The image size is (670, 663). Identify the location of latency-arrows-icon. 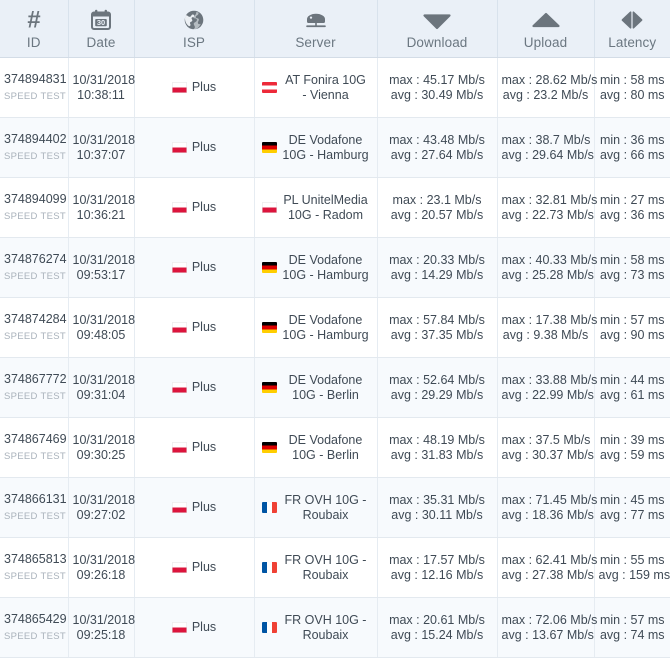
(633, 19).